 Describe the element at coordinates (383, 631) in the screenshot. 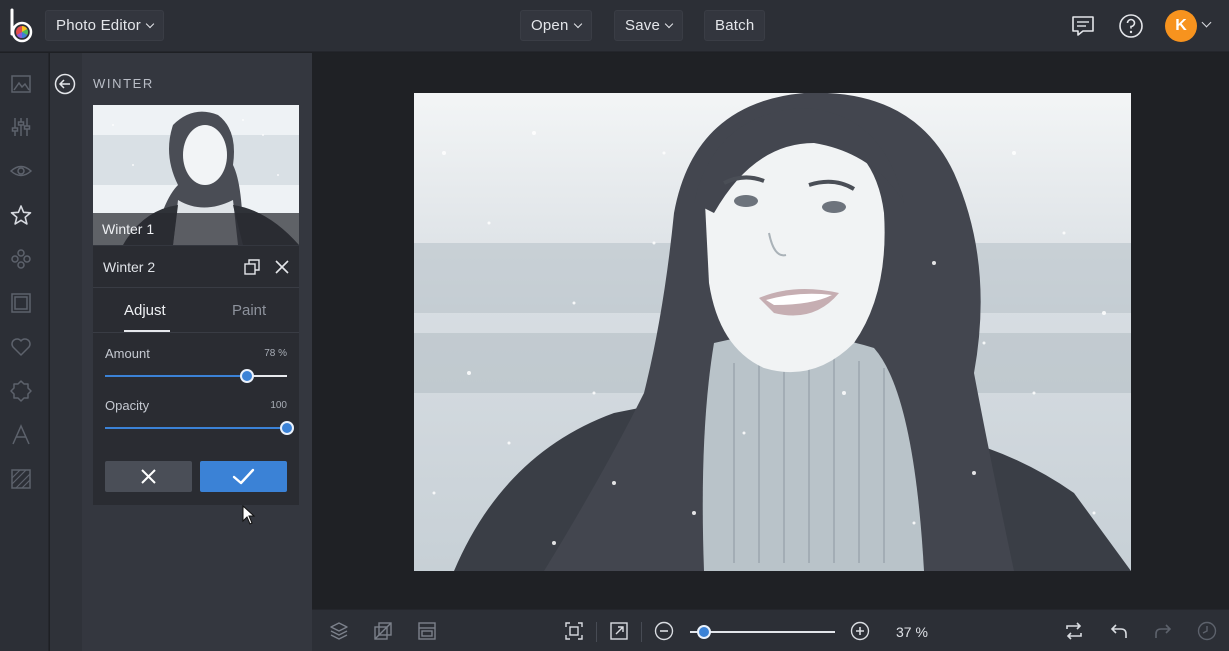

I see `crop-layers-icon` at that location.